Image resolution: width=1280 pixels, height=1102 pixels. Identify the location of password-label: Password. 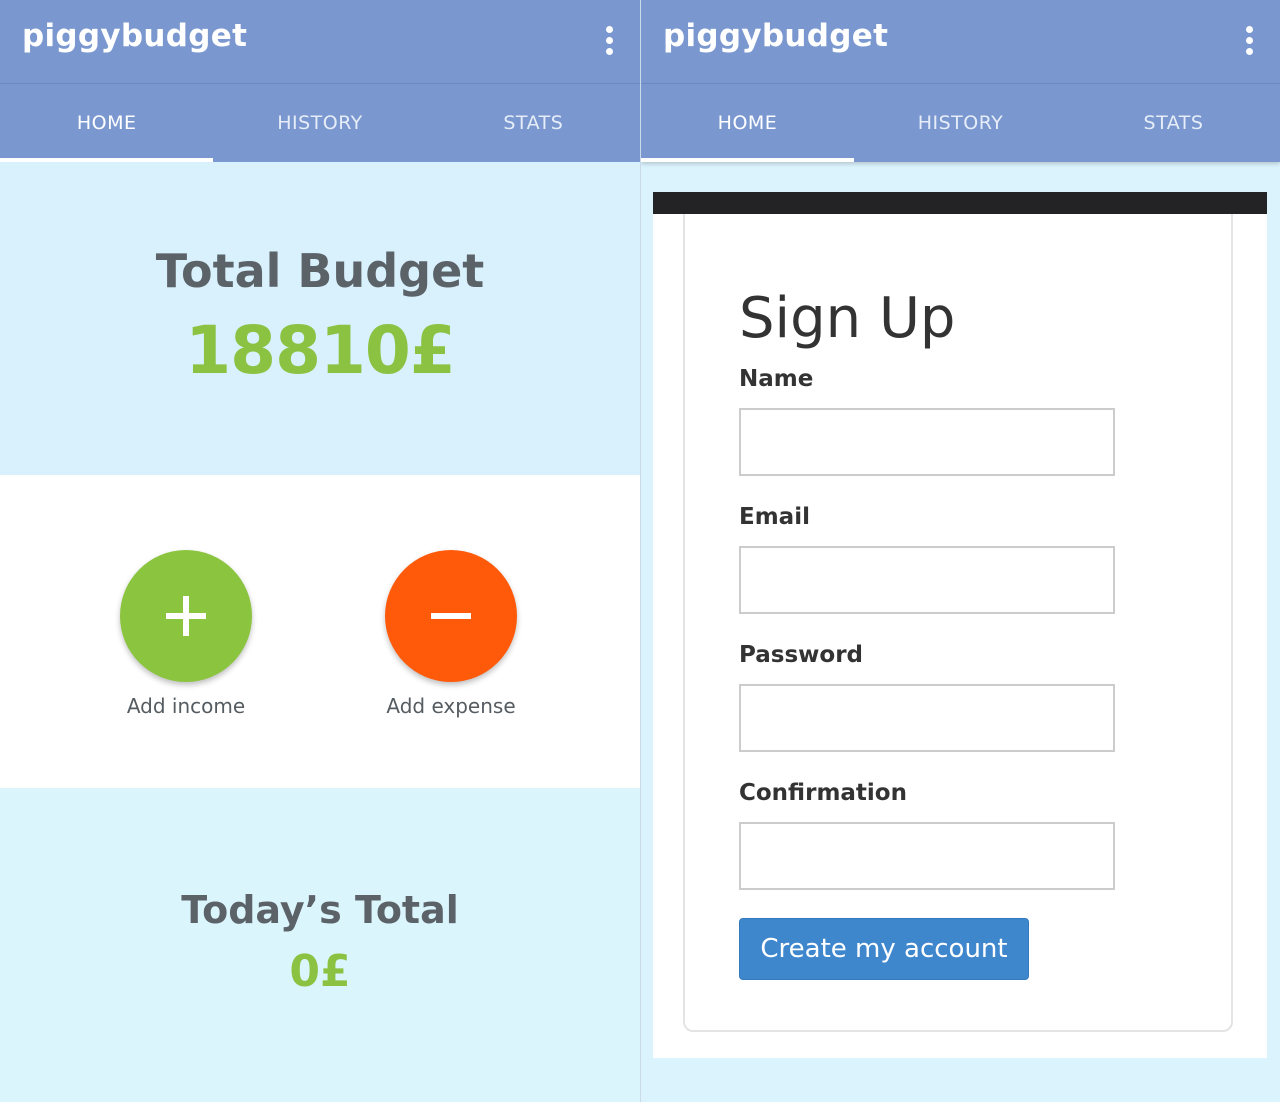
(801, 655).